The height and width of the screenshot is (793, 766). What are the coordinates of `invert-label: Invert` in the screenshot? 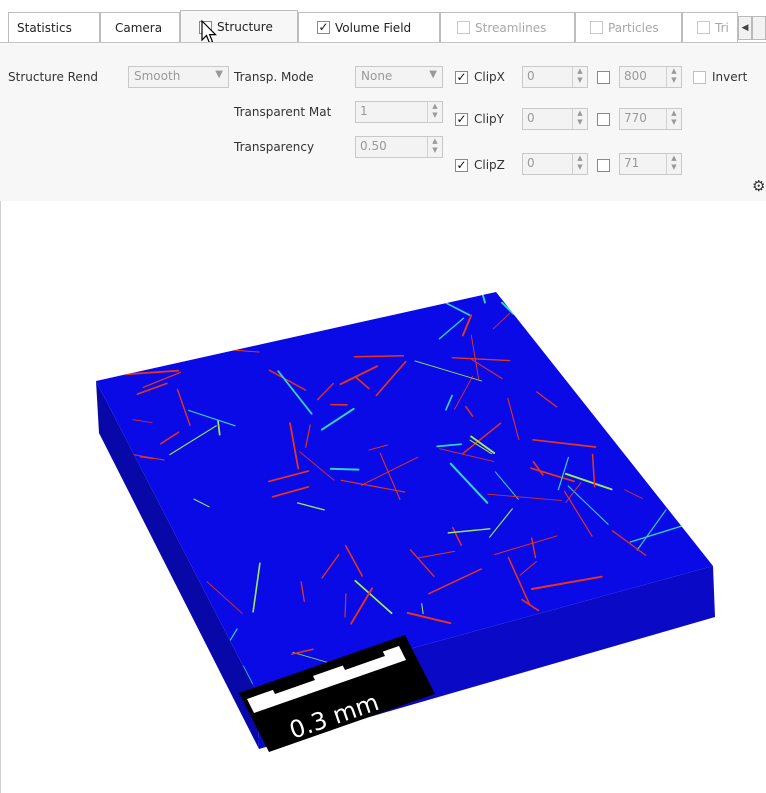 It's located at (730, 77).